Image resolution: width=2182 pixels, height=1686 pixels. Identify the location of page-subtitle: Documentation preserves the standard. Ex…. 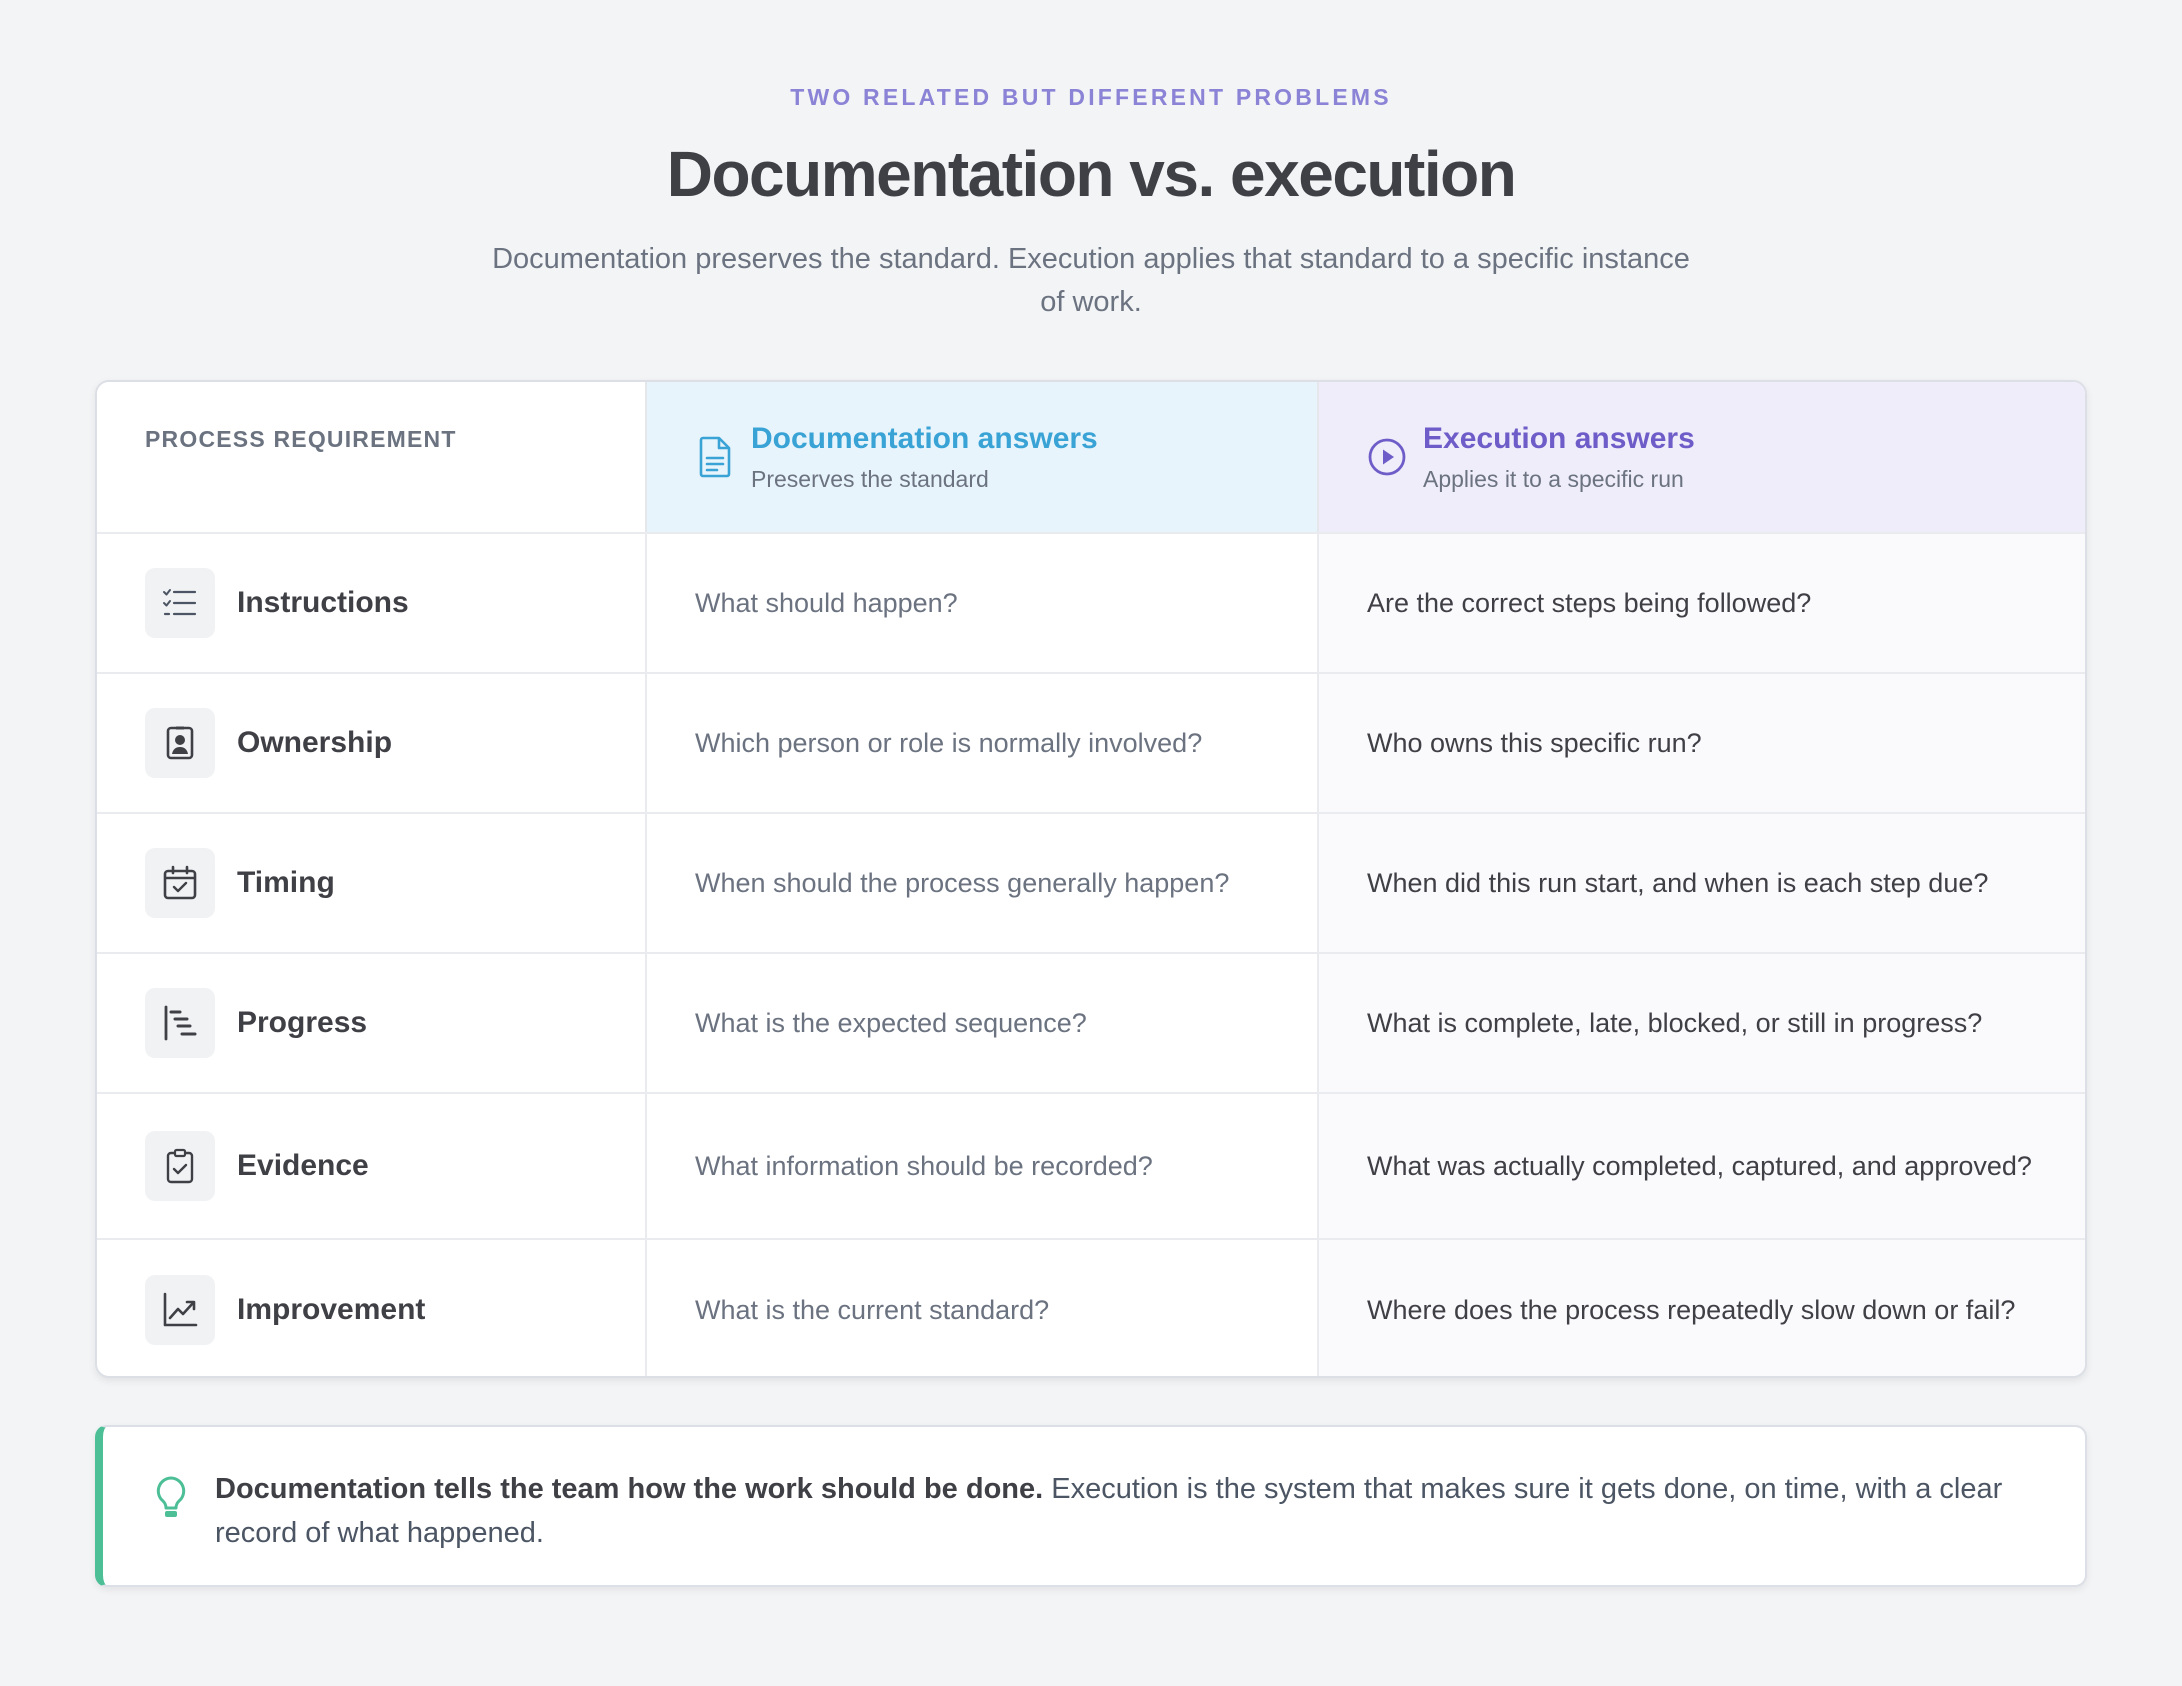
(1091, 280).